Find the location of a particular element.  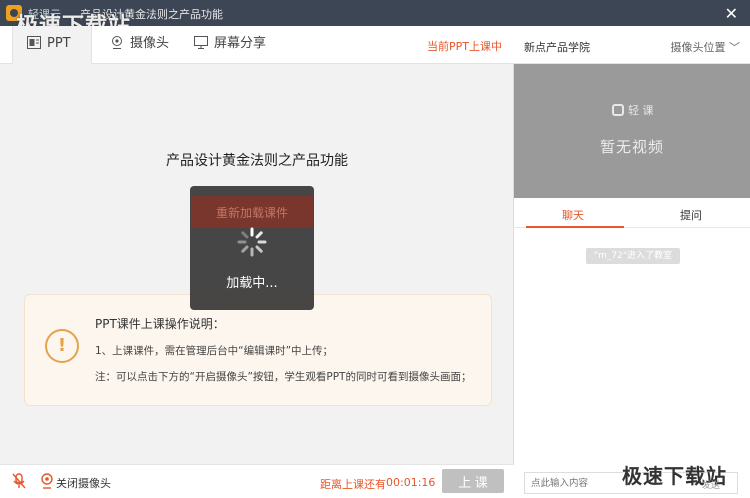

video-area: 轻 课 暂无视频 is located at coordinates (632, 131).